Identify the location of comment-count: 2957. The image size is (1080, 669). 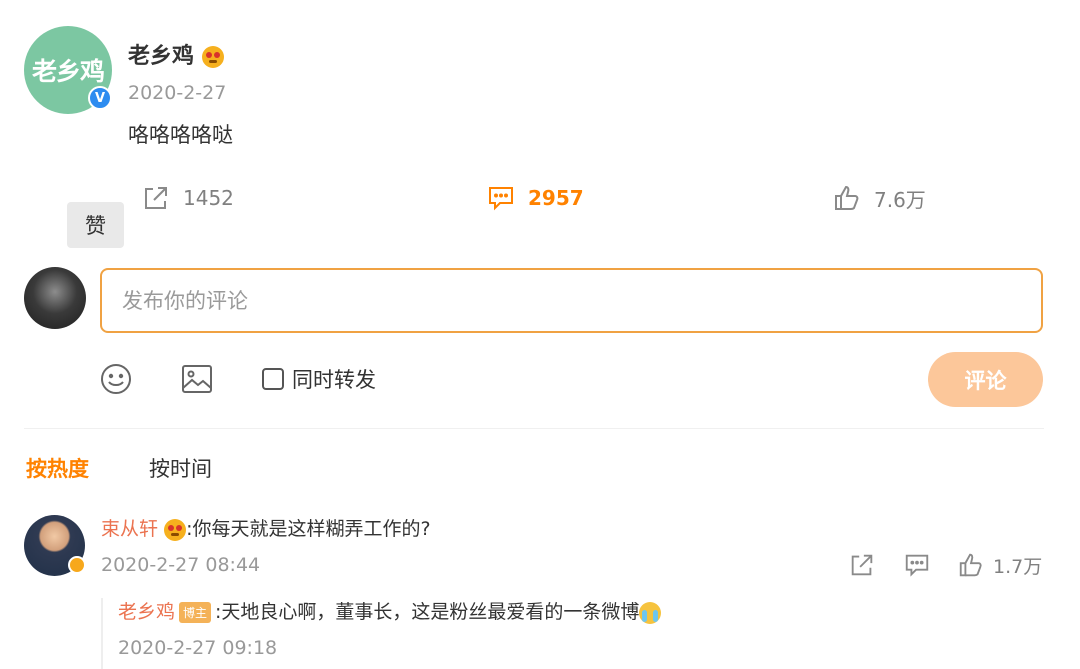
(556, 198).